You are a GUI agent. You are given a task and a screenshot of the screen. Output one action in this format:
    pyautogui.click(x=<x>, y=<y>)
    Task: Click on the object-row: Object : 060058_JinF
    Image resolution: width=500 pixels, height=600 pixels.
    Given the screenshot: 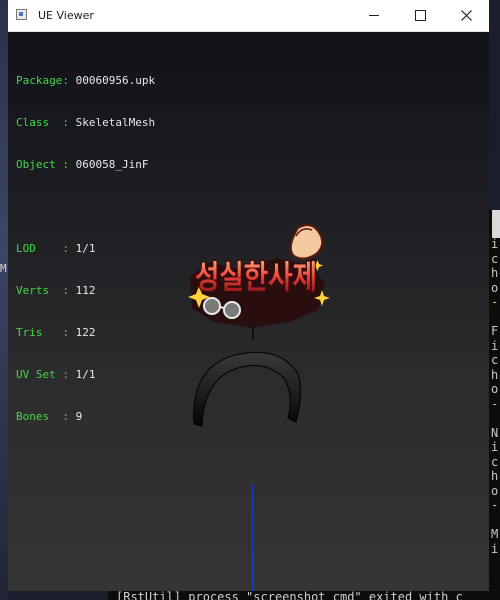 What is the action you would take?
    pyautogui.click(x=82, y=164)
    